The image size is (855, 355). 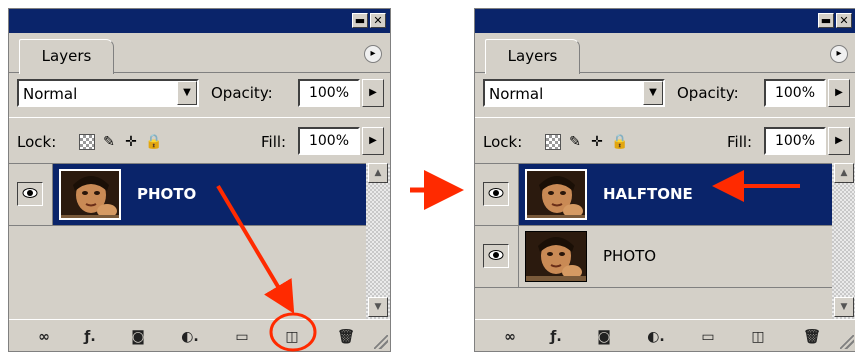 What do you see at coordinates (648, 194) in the screenshot?
I see `layer-name: HALFTONE` at bounding box center [648, 194].